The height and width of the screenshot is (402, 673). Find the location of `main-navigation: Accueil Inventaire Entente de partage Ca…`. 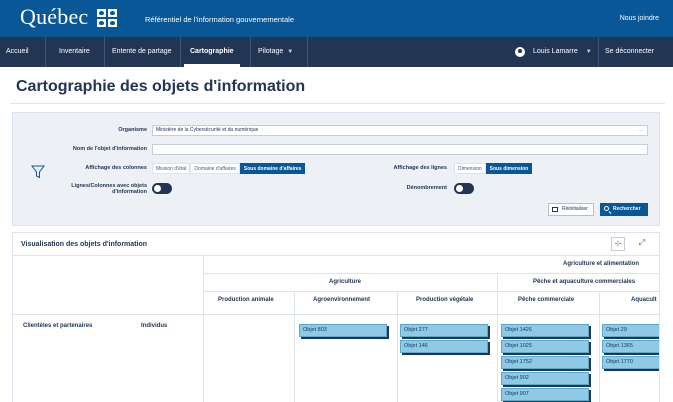

main-navigation: Accueil Inventaire Entente de partage Ca… is located at coordinates (336, 52).